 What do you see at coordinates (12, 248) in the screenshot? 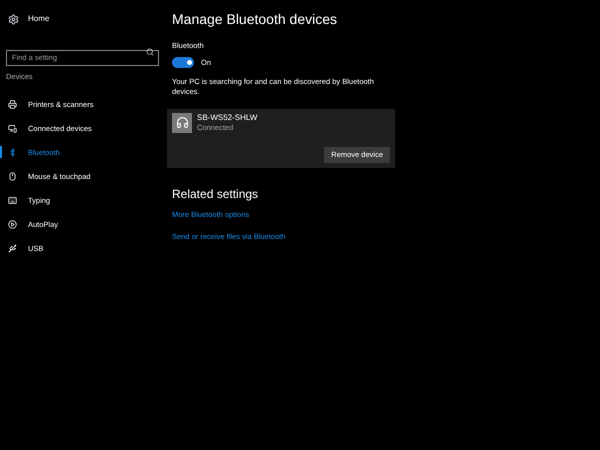
I see `usb-icon` at bounding box center [12, 248].